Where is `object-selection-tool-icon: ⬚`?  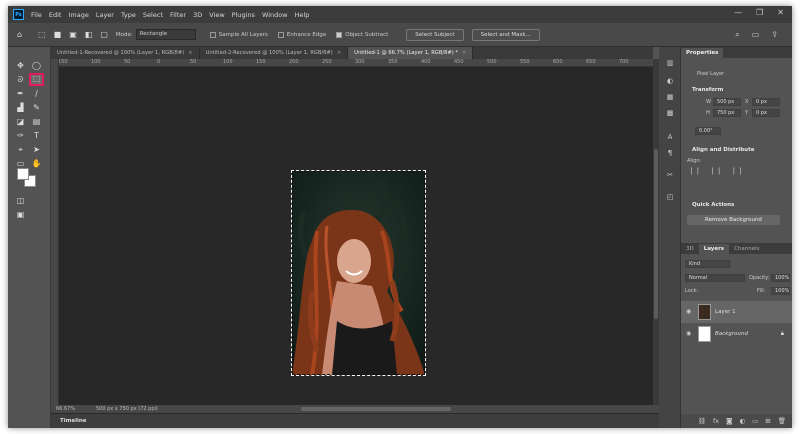
object-selection-tool-icon: ⬚ is located at coordinates (36, 79).